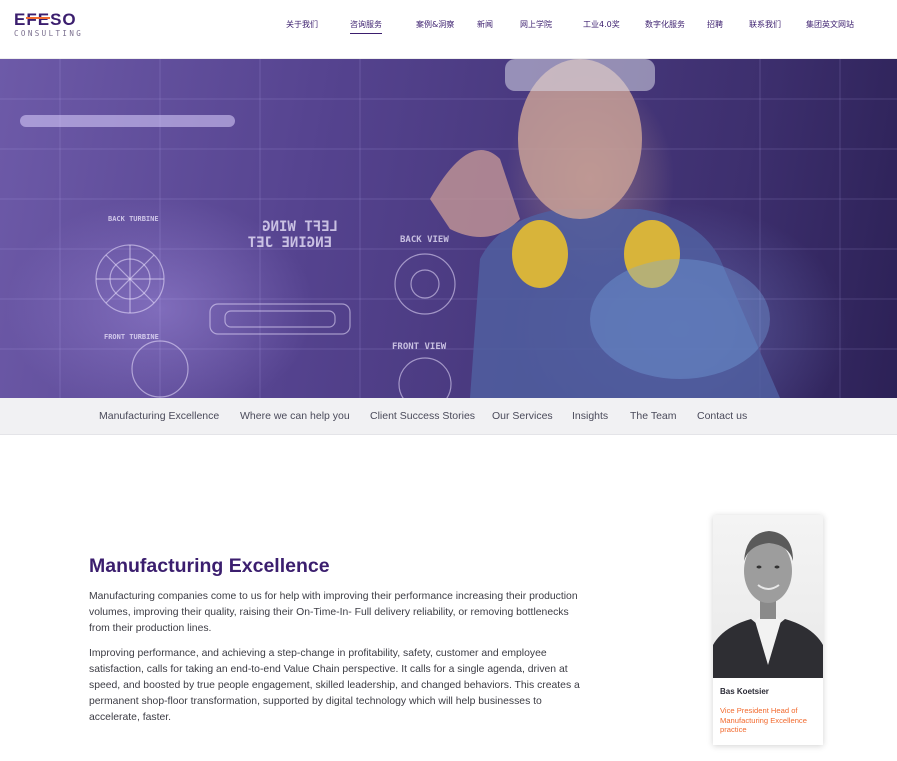 The width and height of the screenshot is (897, 761). What do you see at coordinates (422, 416) in the screenshot?
I see `subnav-client-success-stories: Client Success Stories` at bounding box center [422, 416].